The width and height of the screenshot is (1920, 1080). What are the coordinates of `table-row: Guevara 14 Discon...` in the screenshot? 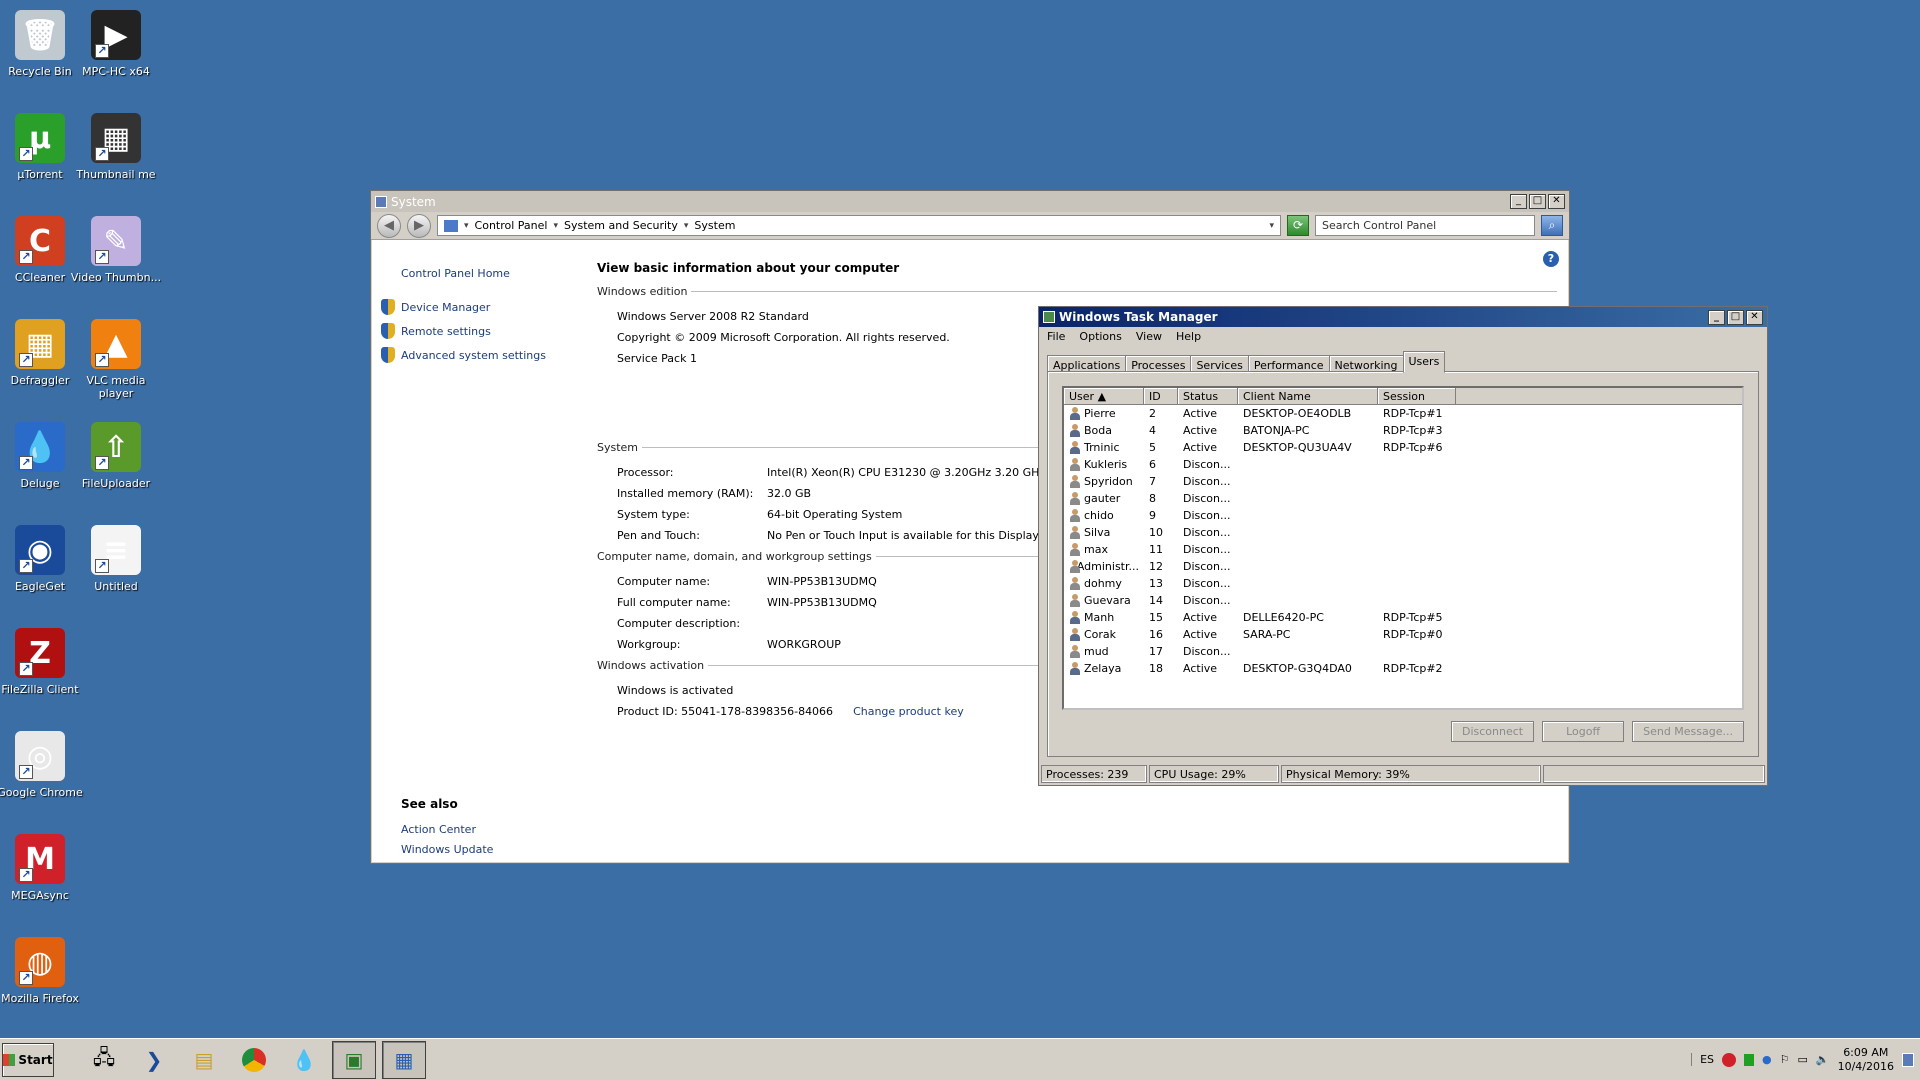 It's located at (1403, 600).